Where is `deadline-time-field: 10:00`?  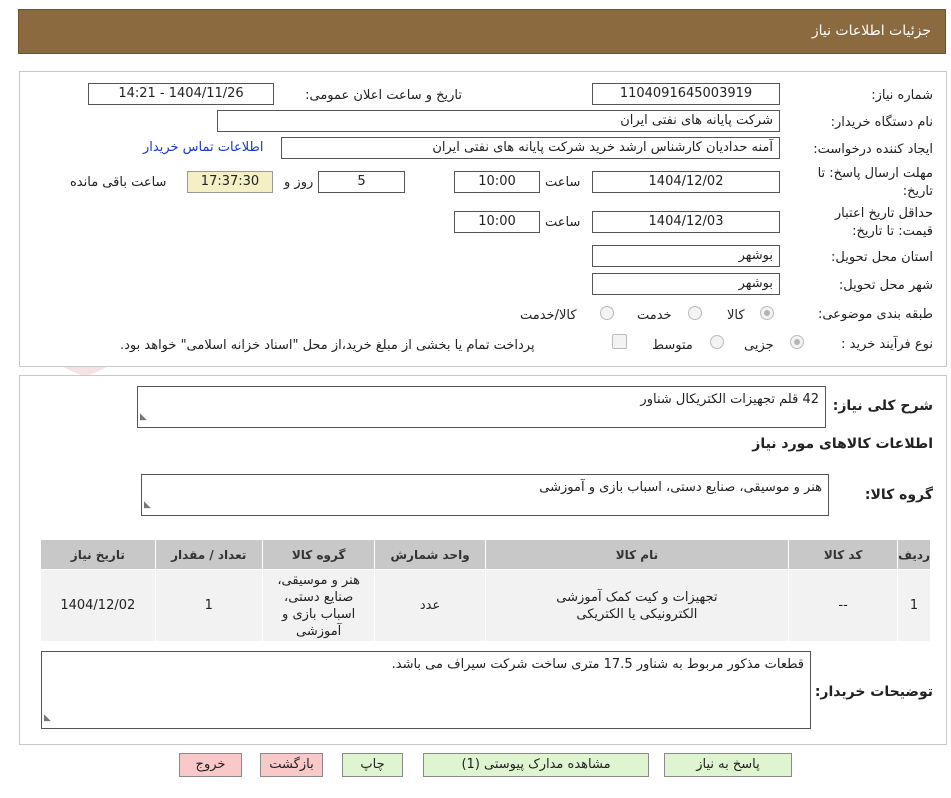
deadline-time-field: 10:00 is located at coordinates (497, 182).